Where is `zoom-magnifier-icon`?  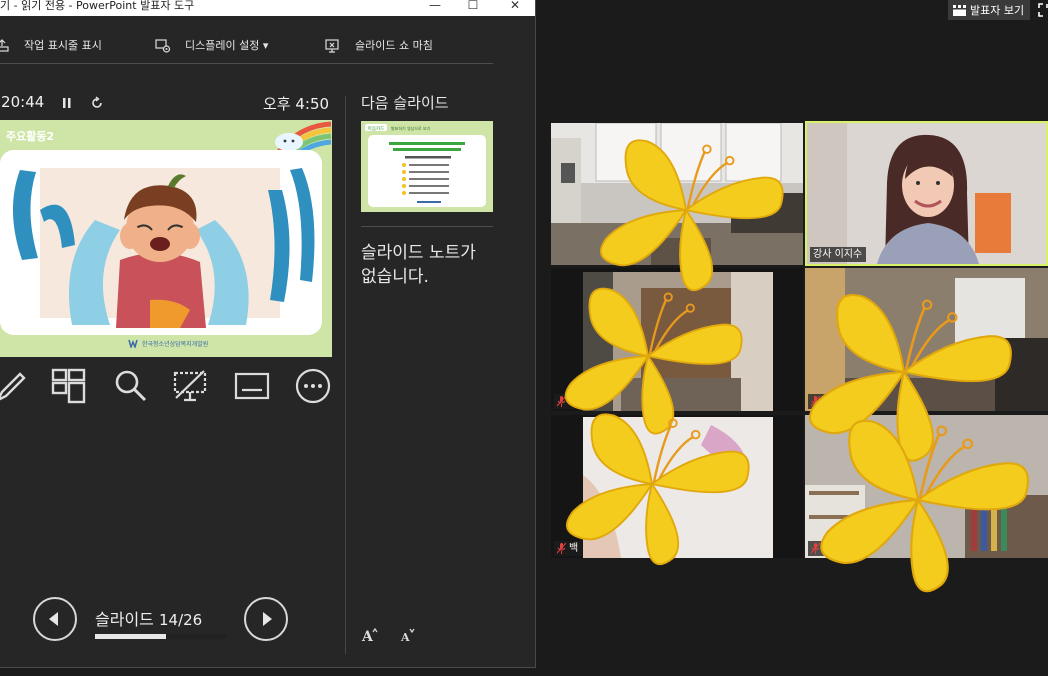 zoom-magnifier-icon is located at coordinates (131, 386).